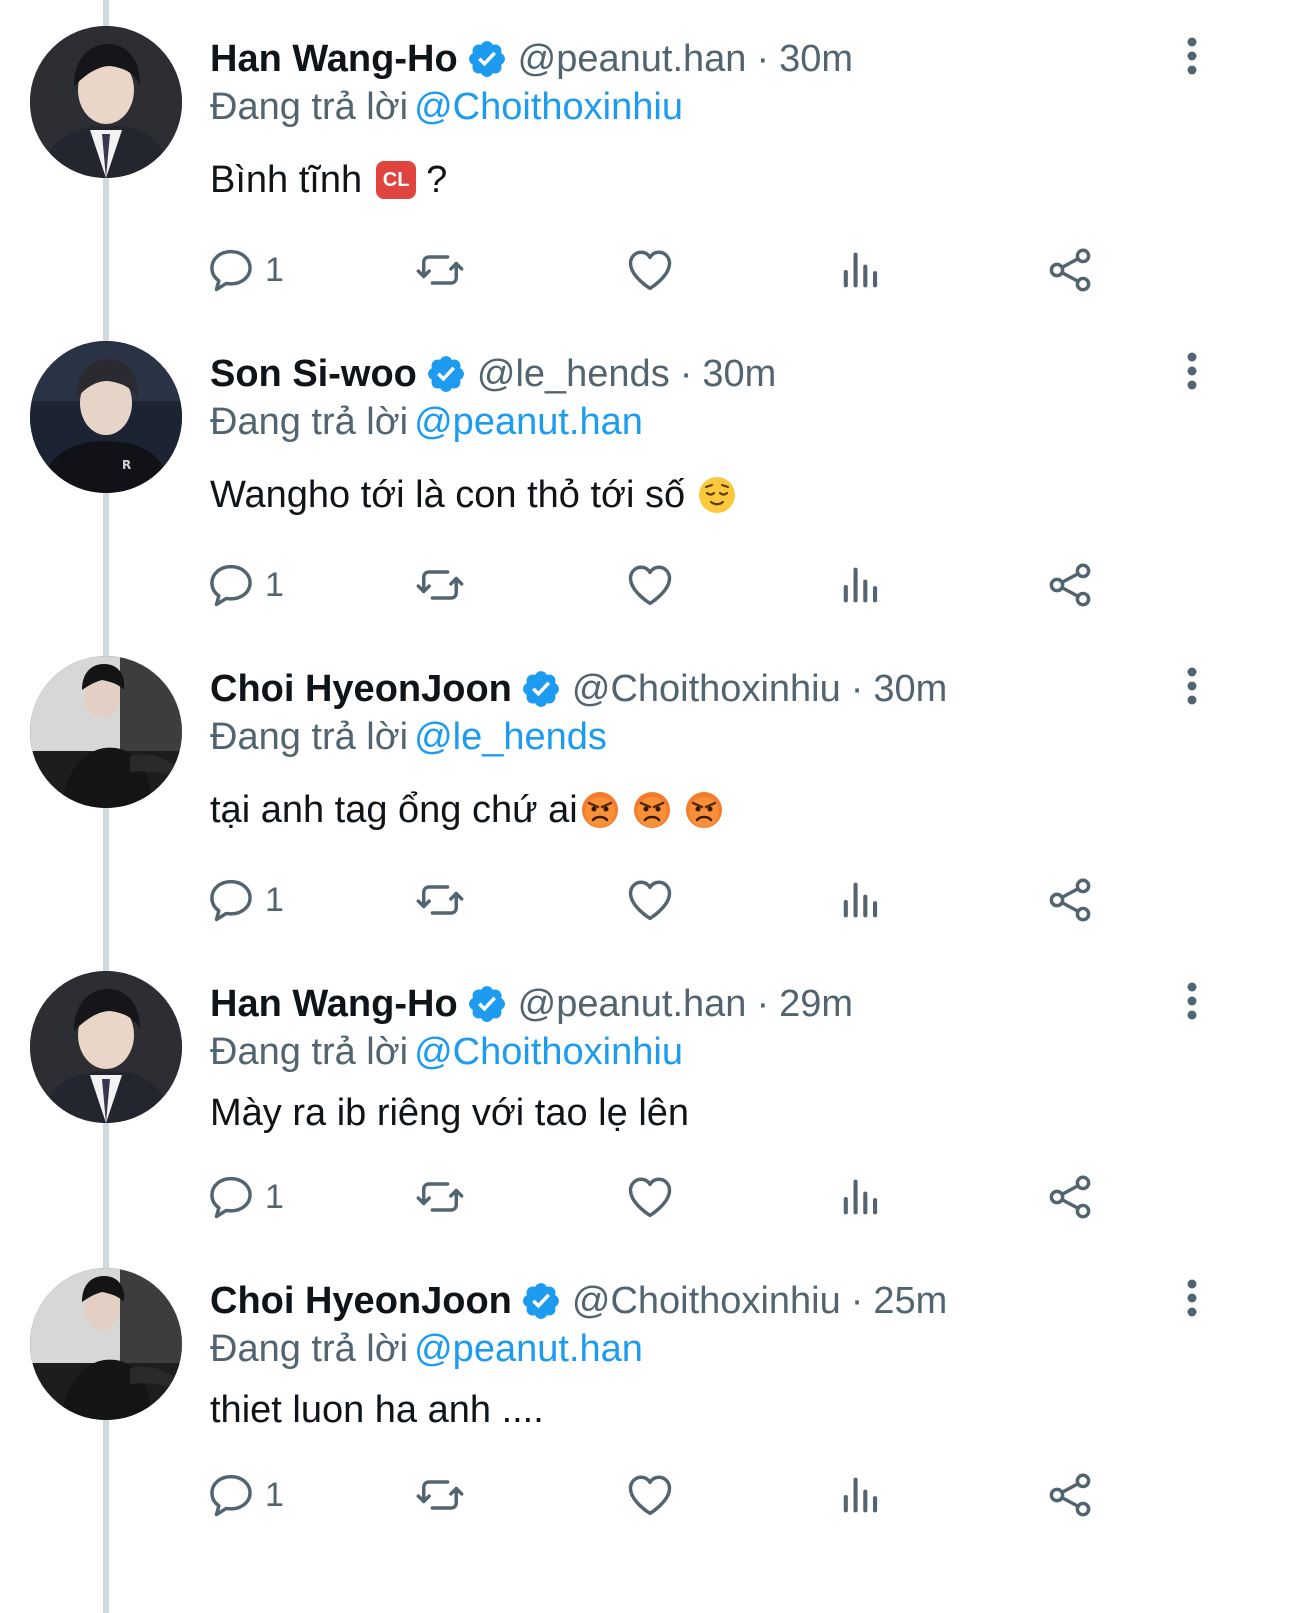 Image resolution: width=1290 pixels, height=1613 pixels. What do you see at coordinates (816, 1004) in the screenshot?
I see `timestamp: 29m` at bounding box center [816, 1004].